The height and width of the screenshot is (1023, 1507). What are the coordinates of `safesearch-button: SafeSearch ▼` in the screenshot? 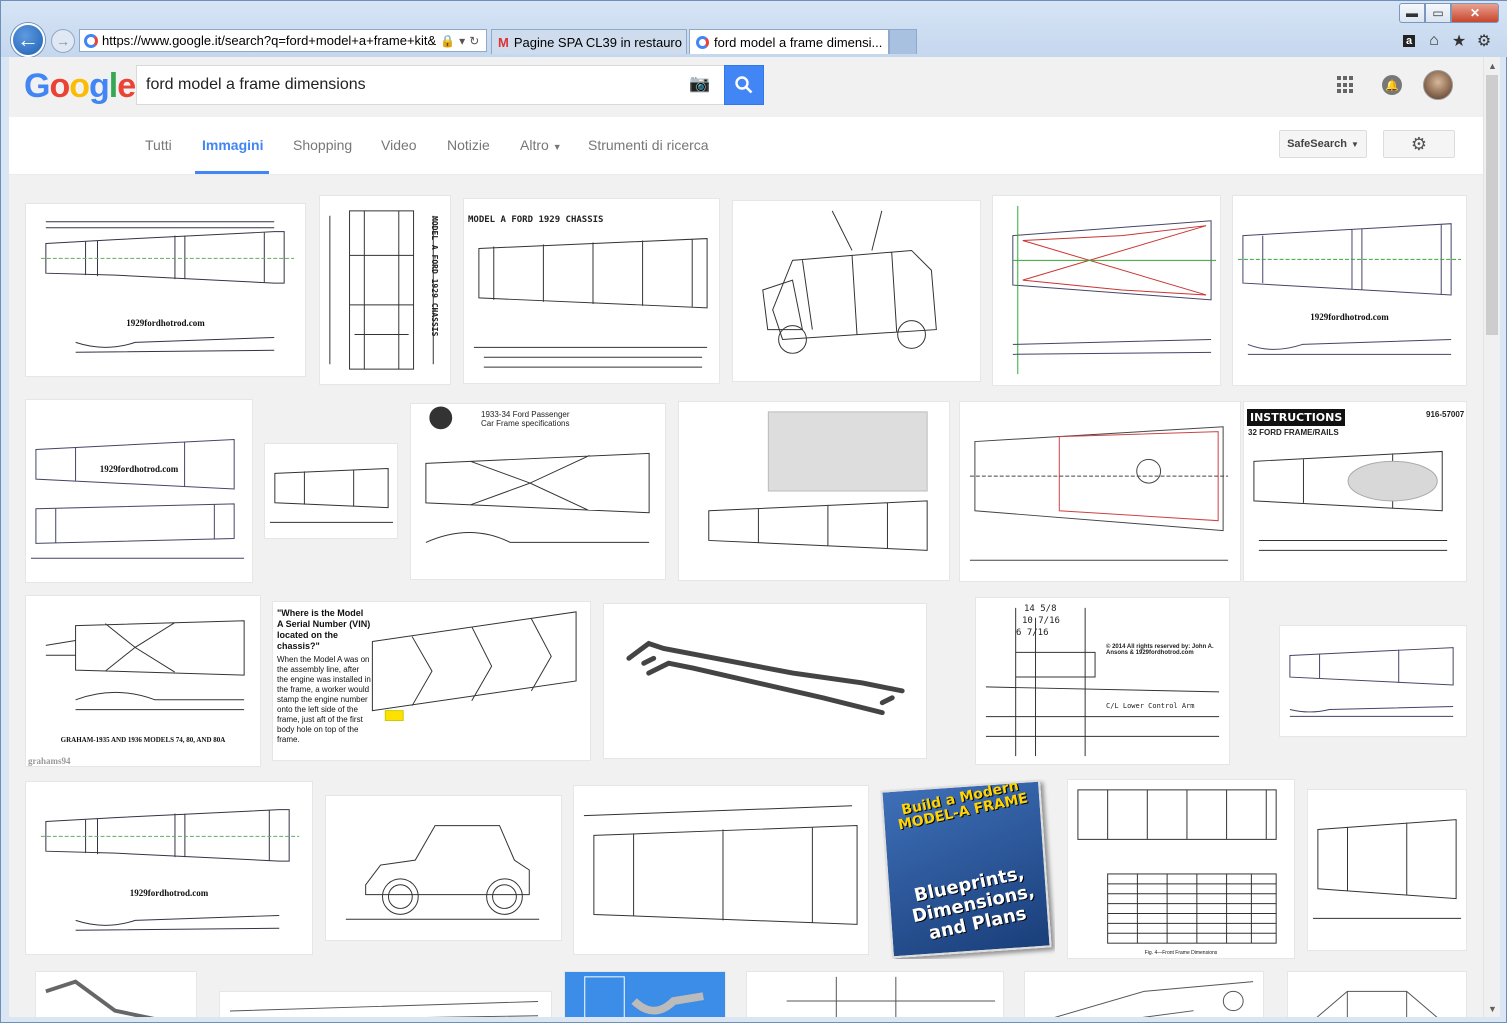 It's located at (1323, 144).